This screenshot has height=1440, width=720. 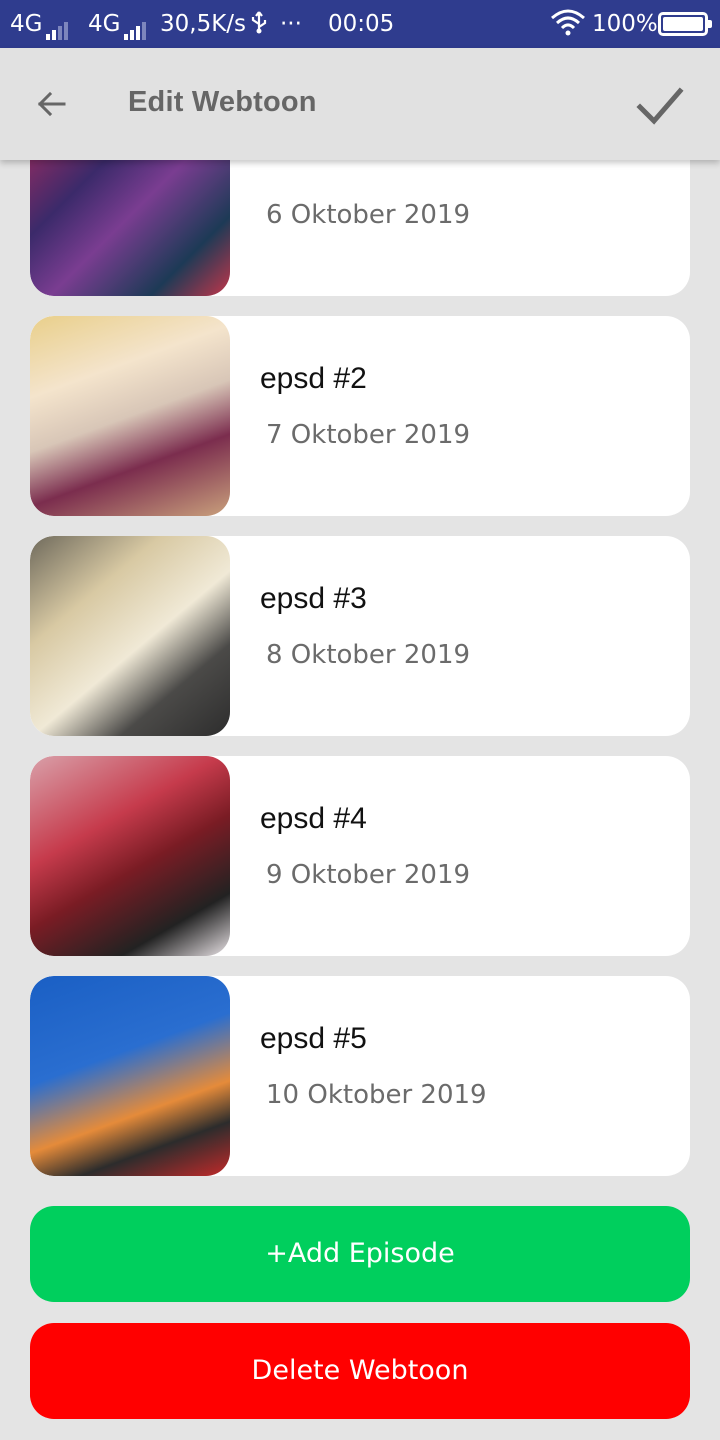 What do you see at coordinates (368, 215) in the screenshot?
I see `episode-date: 6 Oktober 2019` at bounding box center [368, 215].